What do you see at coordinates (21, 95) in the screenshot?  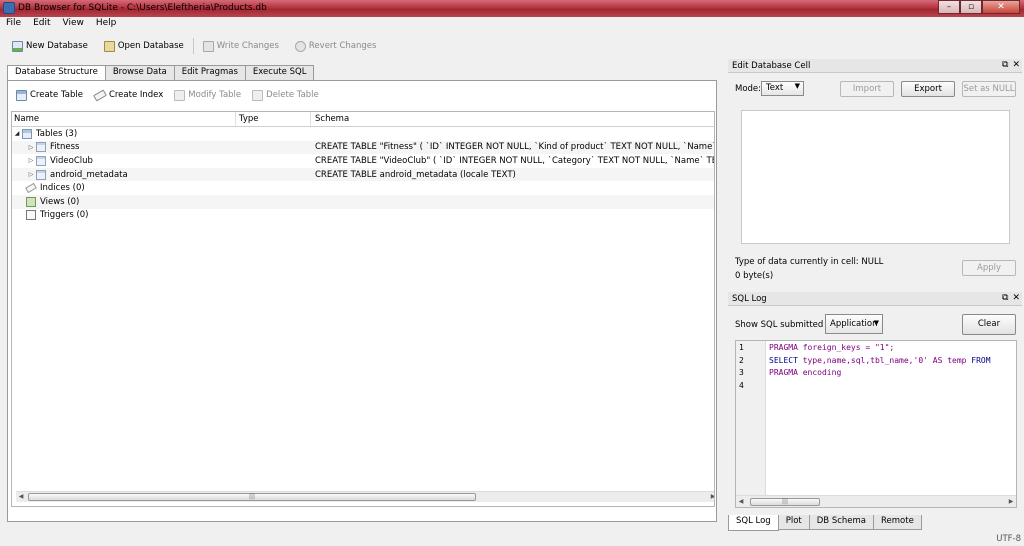 I see `create-table-icon` at bounding box center [21, 95].